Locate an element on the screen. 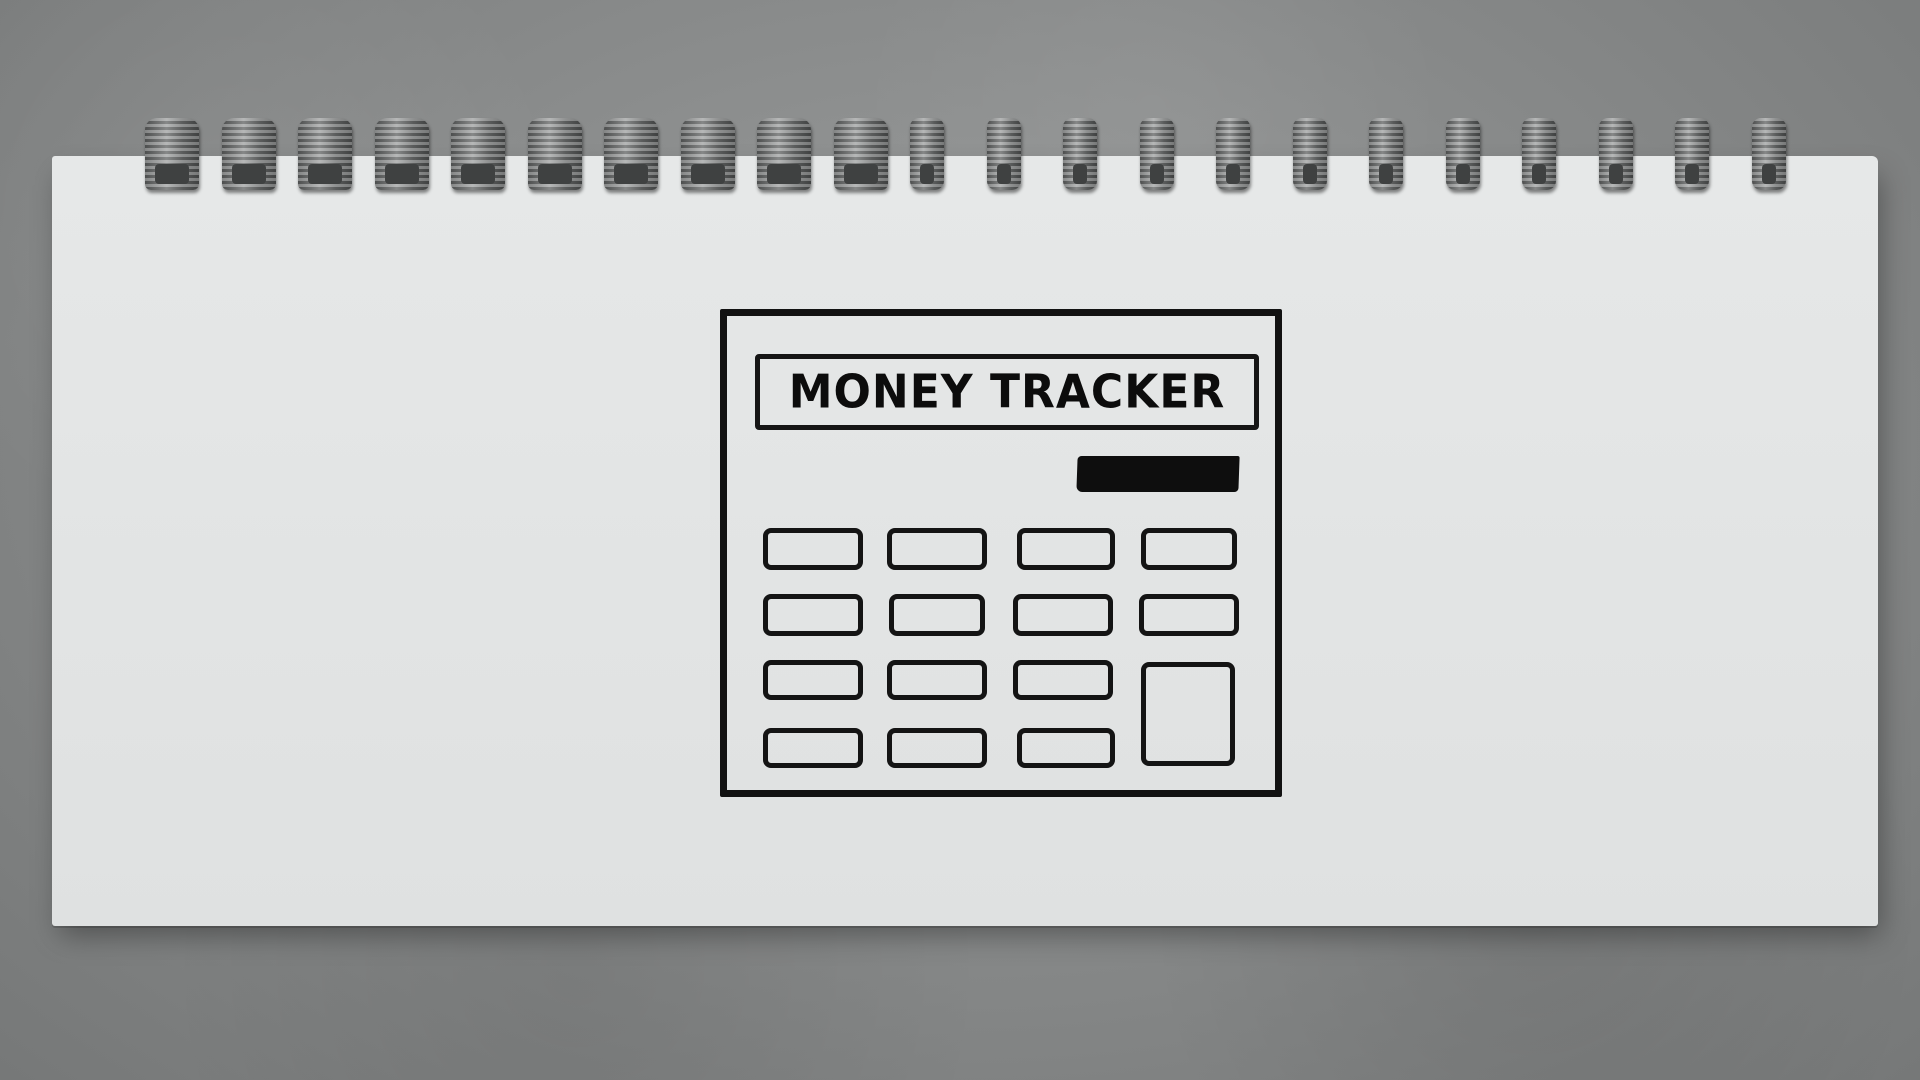 The height and width of the screenshot is (1080, 1920). key-r2c3 is located at coordinates (1063, 615).